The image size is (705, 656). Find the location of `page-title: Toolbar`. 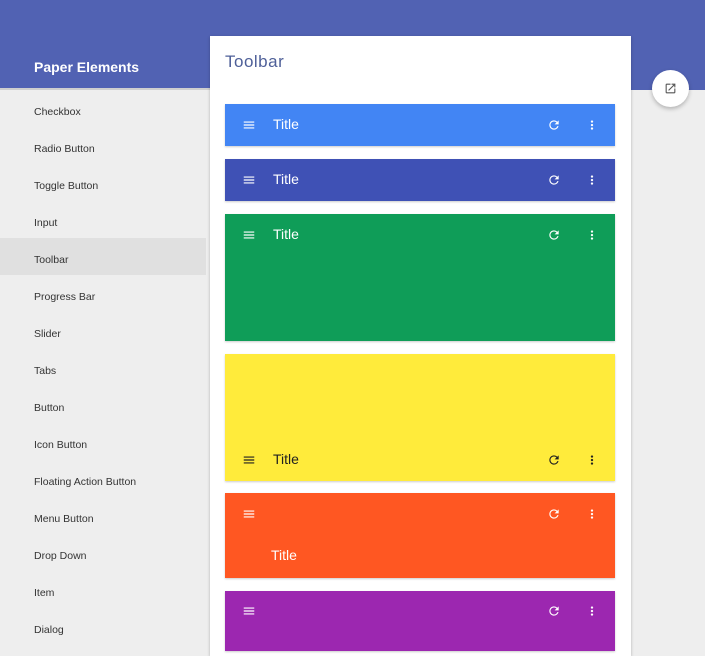

page-title: Toolbar is located at coordinates (255, 61).